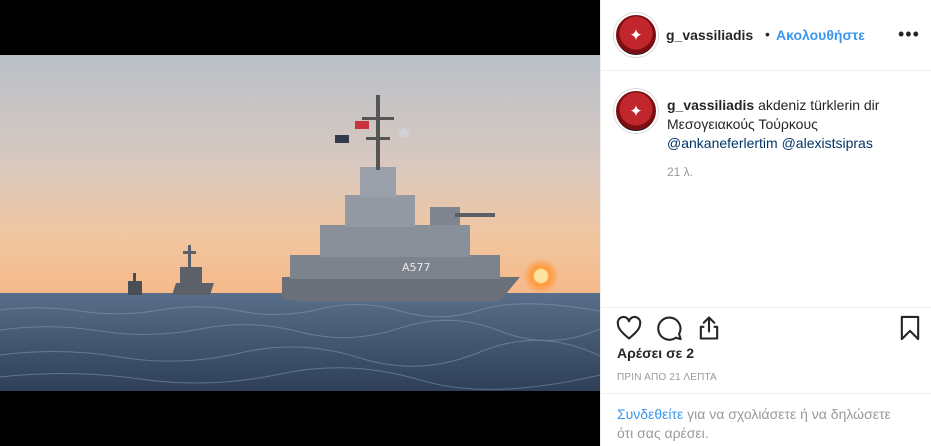 The width and height of the screenshot is (931, 446). I want to click on avatar: ✦, so click(636, 35).